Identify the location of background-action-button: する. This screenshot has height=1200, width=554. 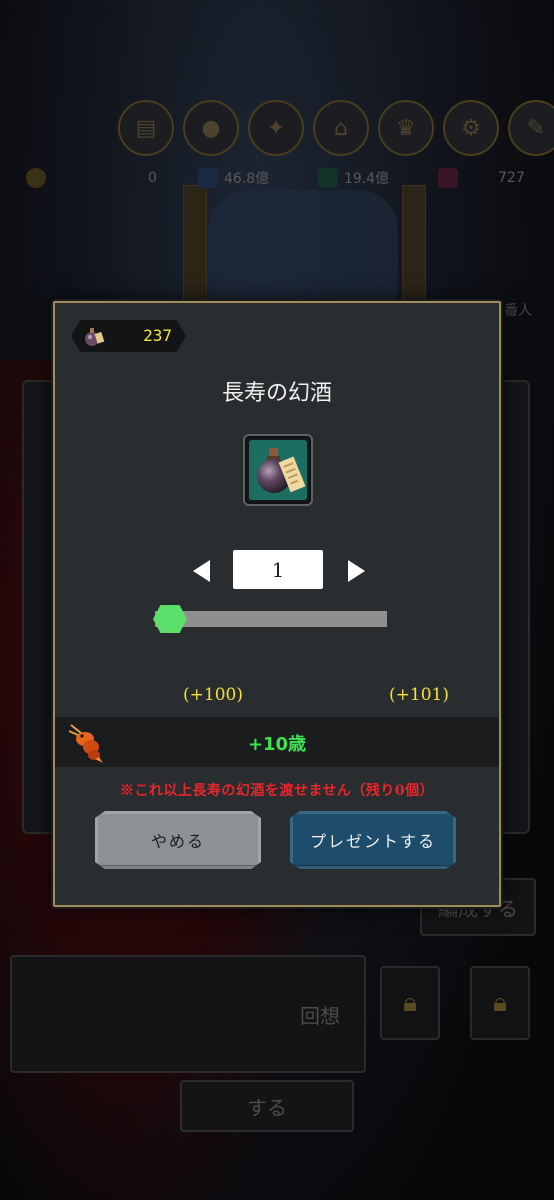
(267, 1106).